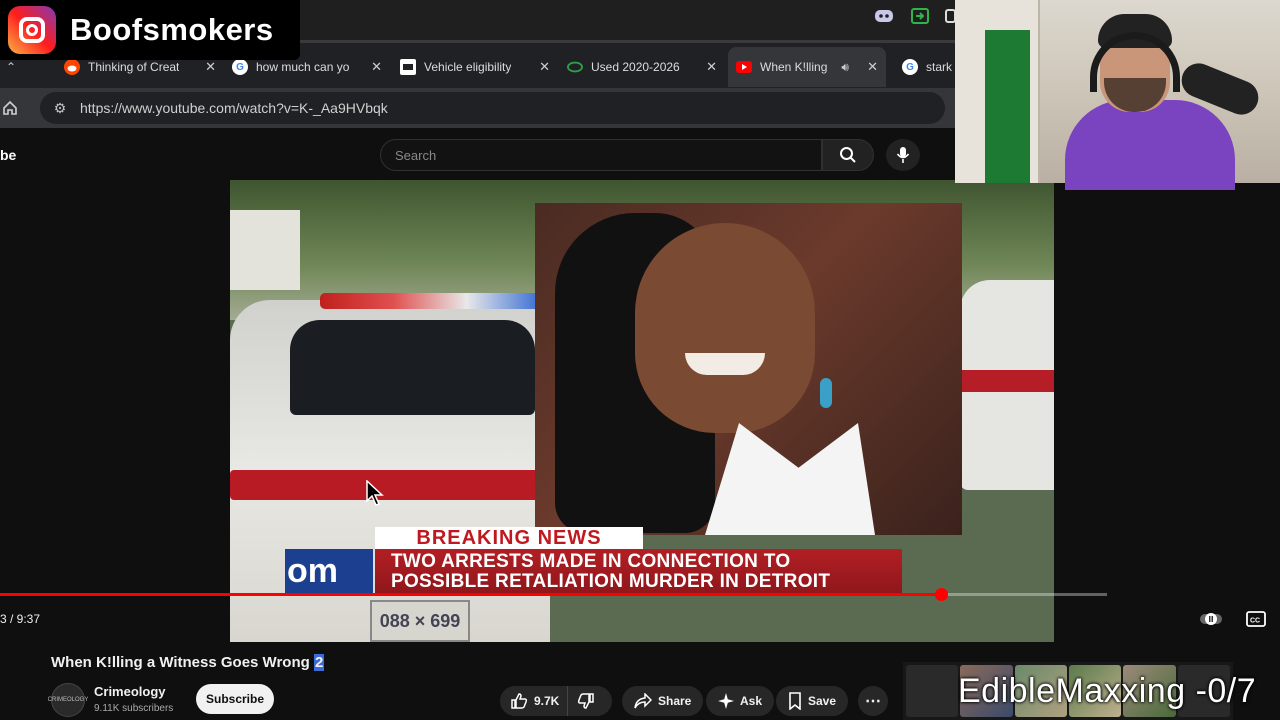 This screenshot has height=720, width=1280. Describe the element at coordinates (134, 67) in the screenshot. I see `tab-title: Thinking of Creat` at that location.